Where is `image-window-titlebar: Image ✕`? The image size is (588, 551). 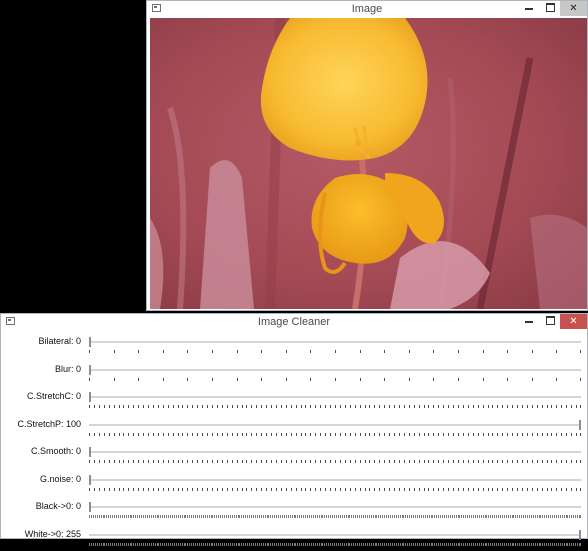
image-window-titlebar: Image ✕ is located at coordinates (367, 9).